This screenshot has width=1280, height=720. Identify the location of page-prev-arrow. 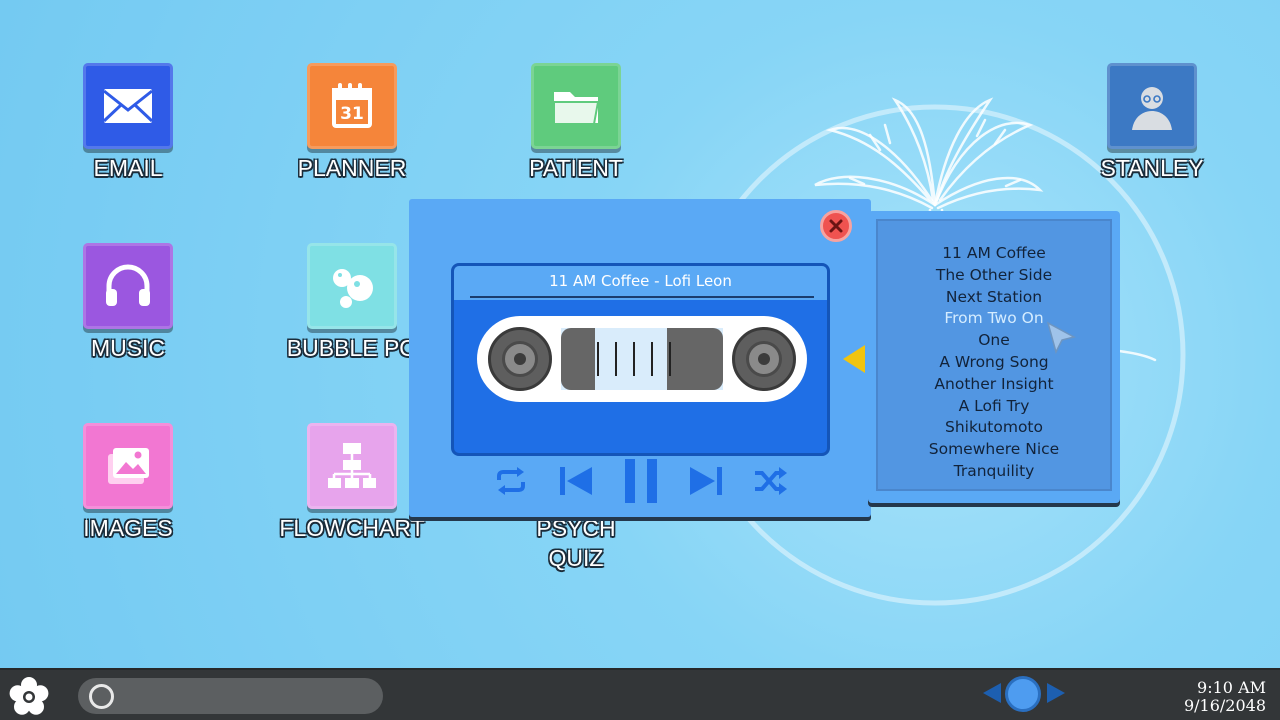
(992, 693).